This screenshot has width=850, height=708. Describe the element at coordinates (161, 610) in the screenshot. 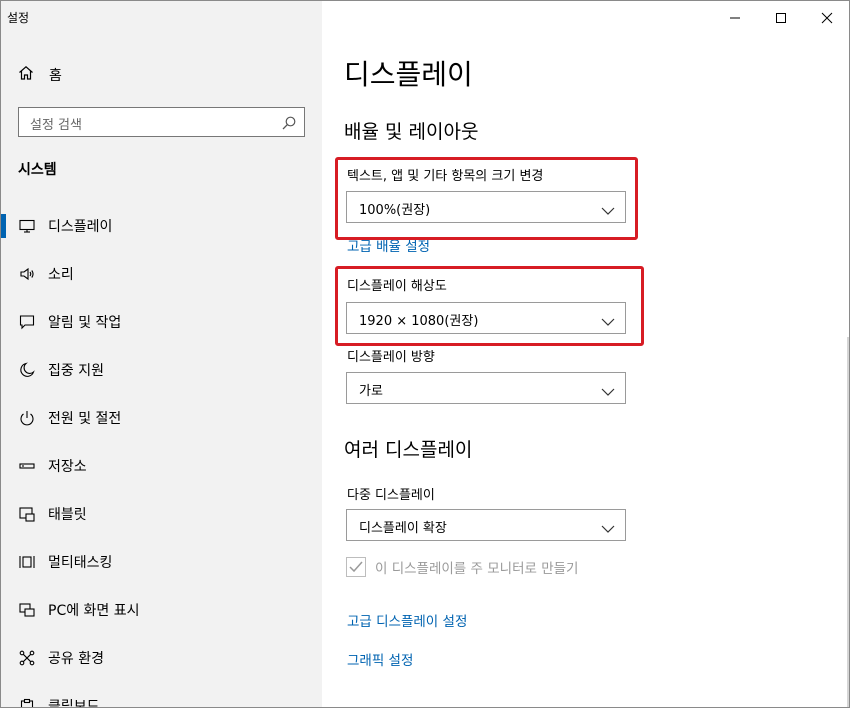

I see `sidebar-item-project: PC에 화면 표시` at that location.